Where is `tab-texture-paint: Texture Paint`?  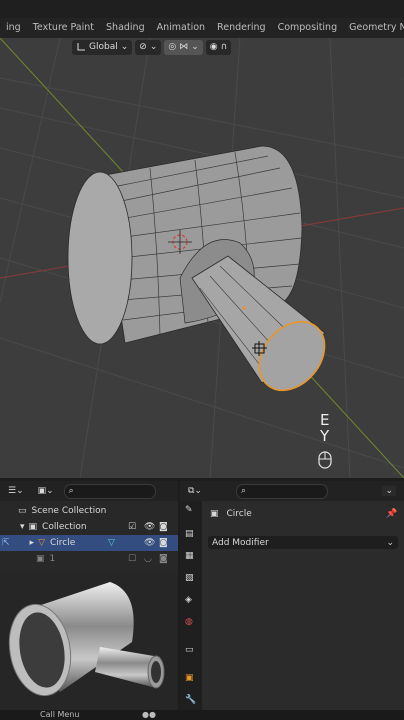
tab-texture-paint: Texture Paint is located at coordinates (63, 28).